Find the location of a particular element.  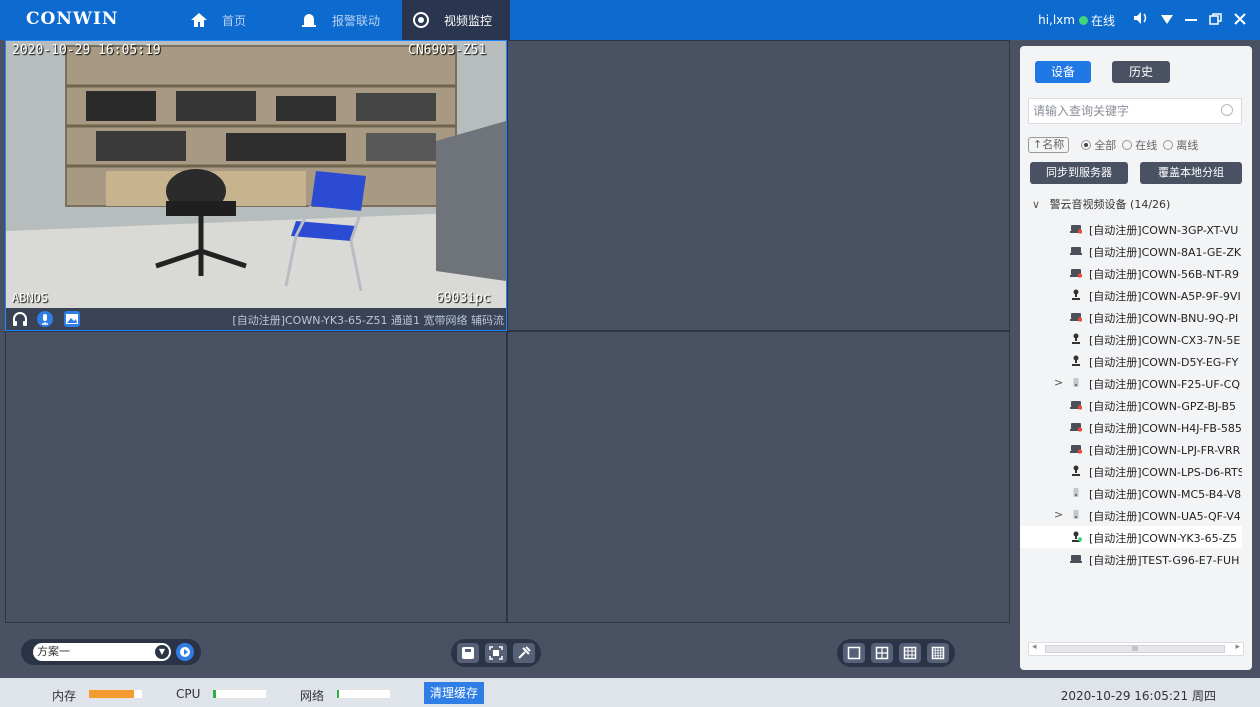

tab-alarm-linkage: 报警联动 is located at coordinates (340, 20).